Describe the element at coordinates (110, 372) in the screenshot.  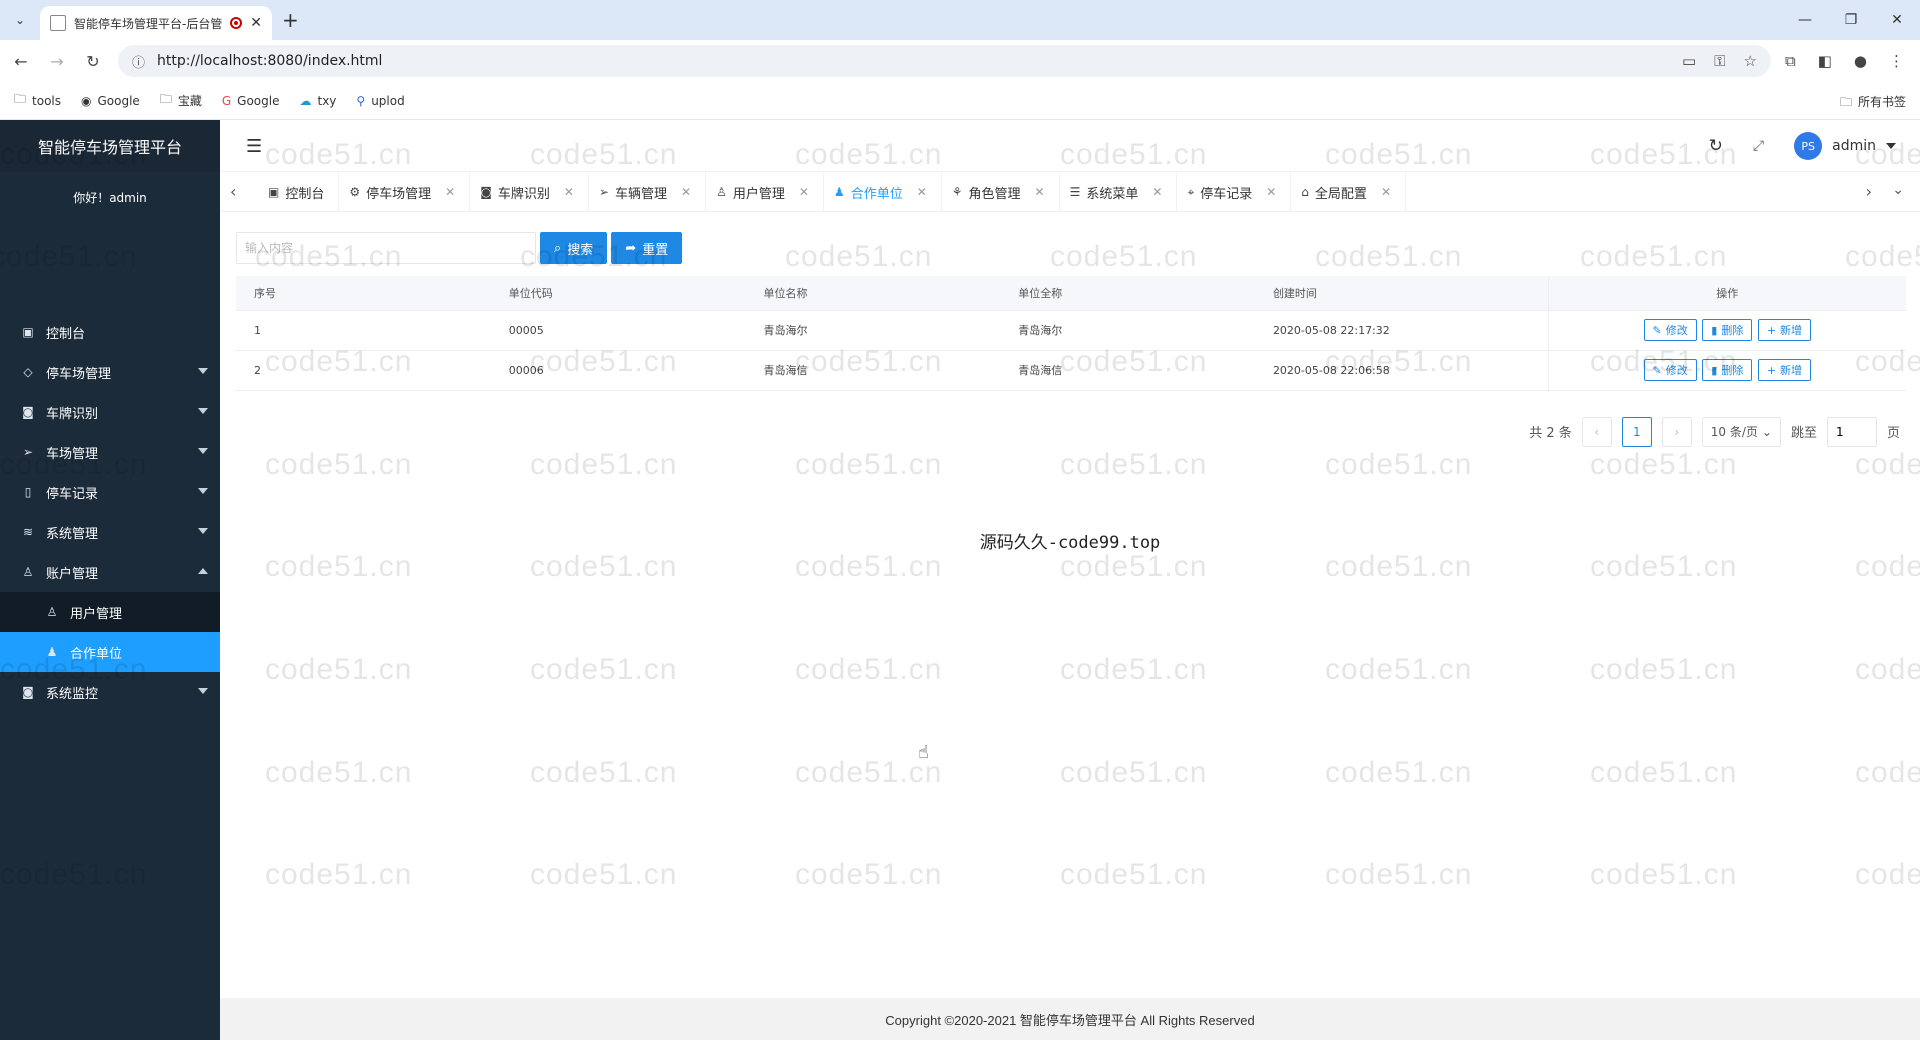
I see `sidebar-item-parking-lot: ◇ 停车场管理` at that location.